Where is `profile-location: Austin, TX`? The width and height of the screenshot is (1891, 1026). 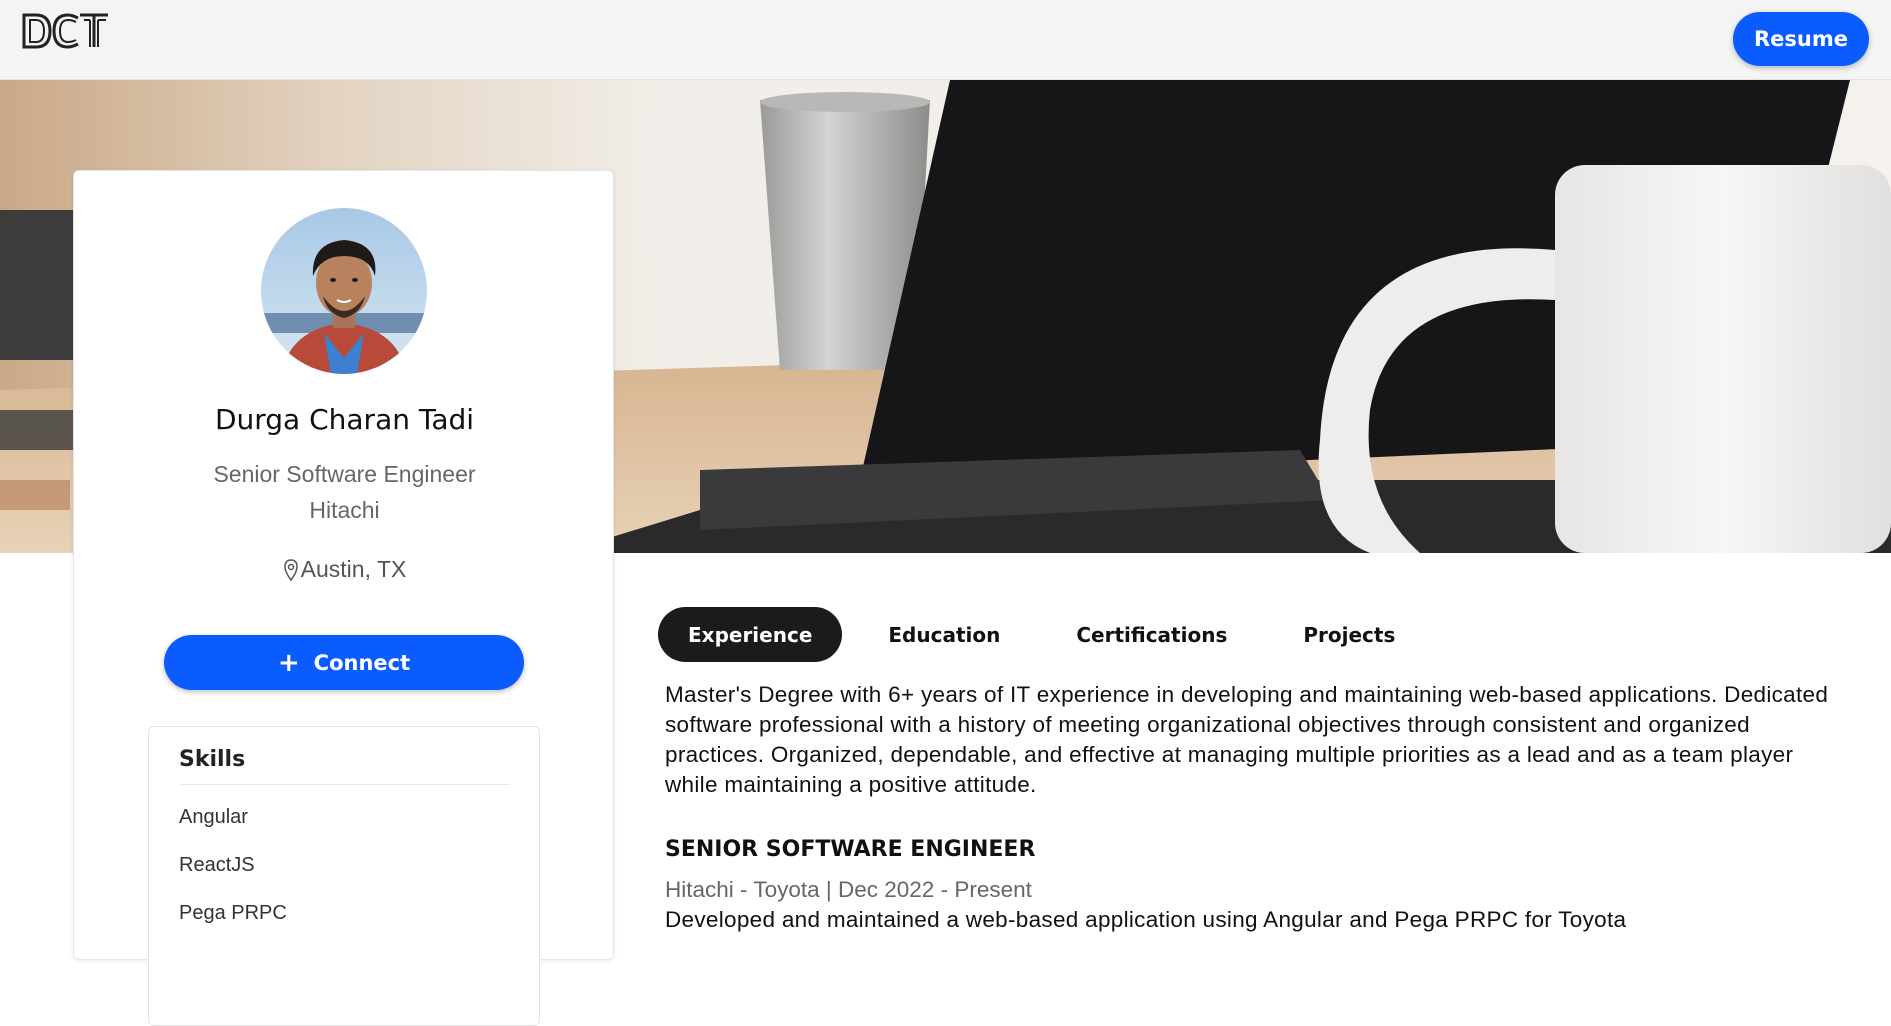
profile-location: Austin, TX is located at coordinates (344, 569).